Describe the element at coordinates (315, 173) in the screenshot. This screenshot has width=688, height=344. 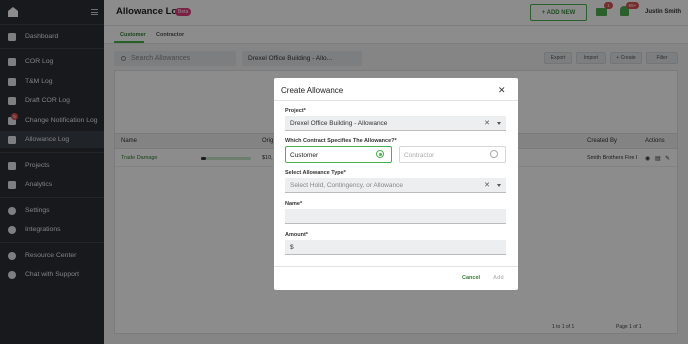
I see `allowance-type-label: Select Allowance Type*` at that location.